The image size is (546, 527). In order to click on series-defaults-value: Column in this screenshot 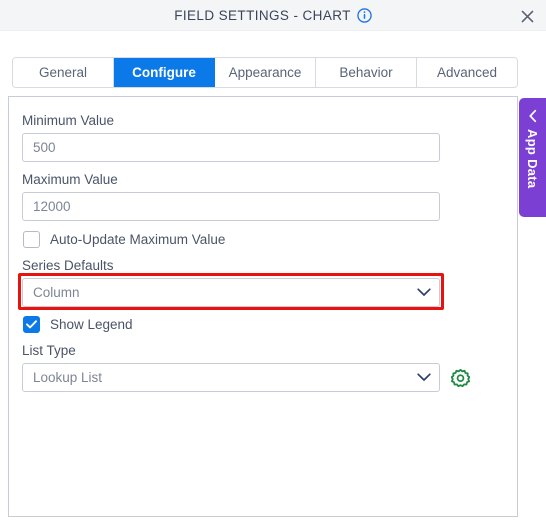, I will do `click(56, 292)`.